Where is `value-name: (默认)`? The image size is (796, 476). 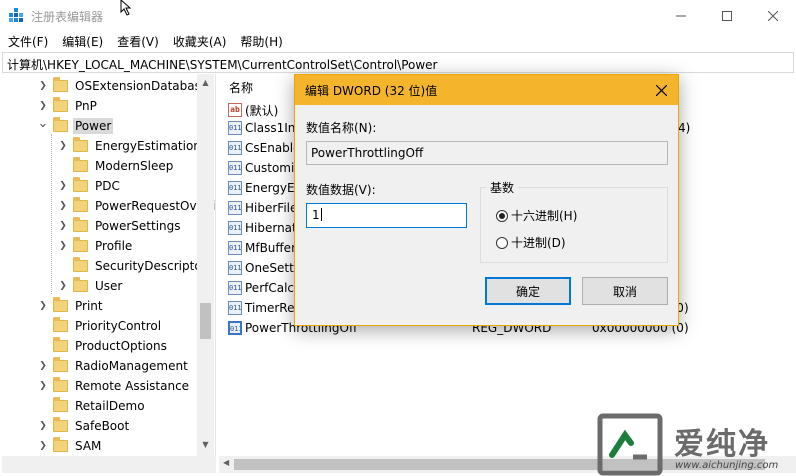 value-name: (默认) is located at coordinates (262, 110).